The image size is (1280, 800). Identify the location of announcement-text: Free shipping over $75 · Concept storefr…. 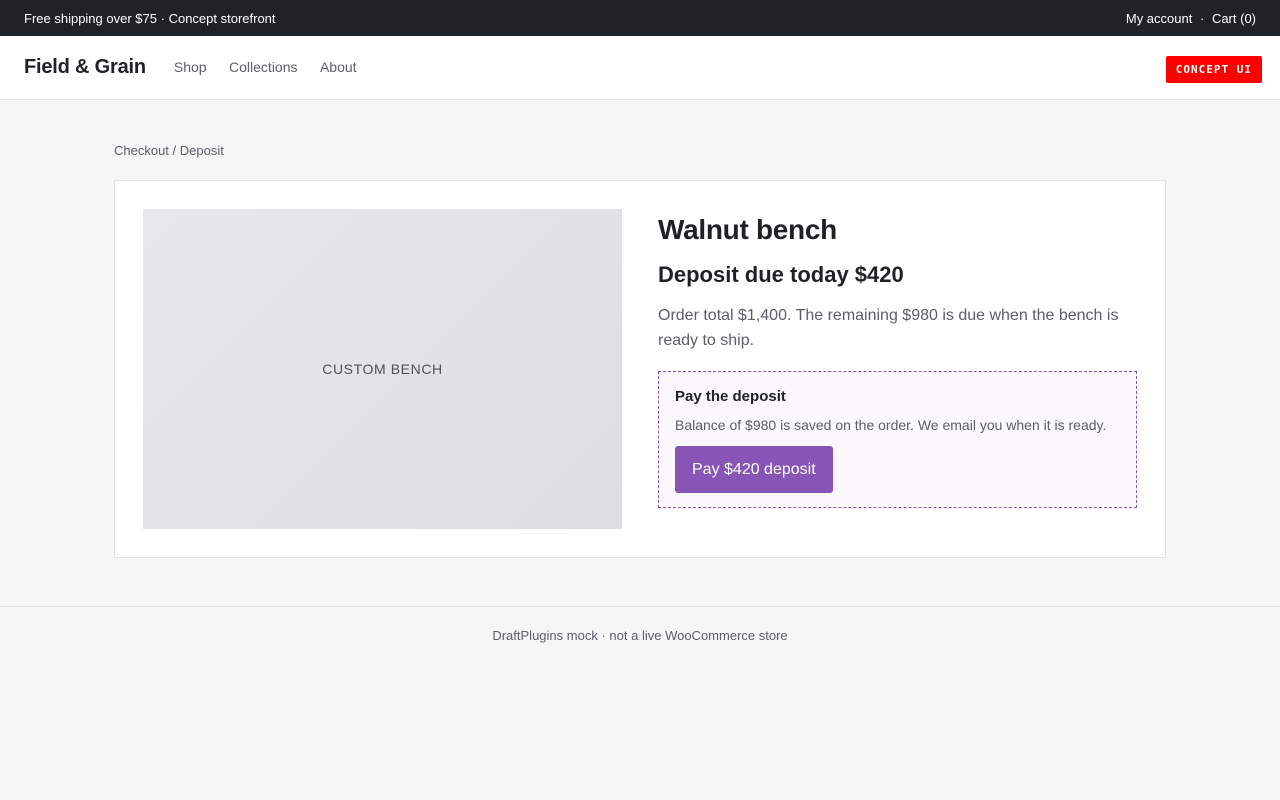
(150, 18).